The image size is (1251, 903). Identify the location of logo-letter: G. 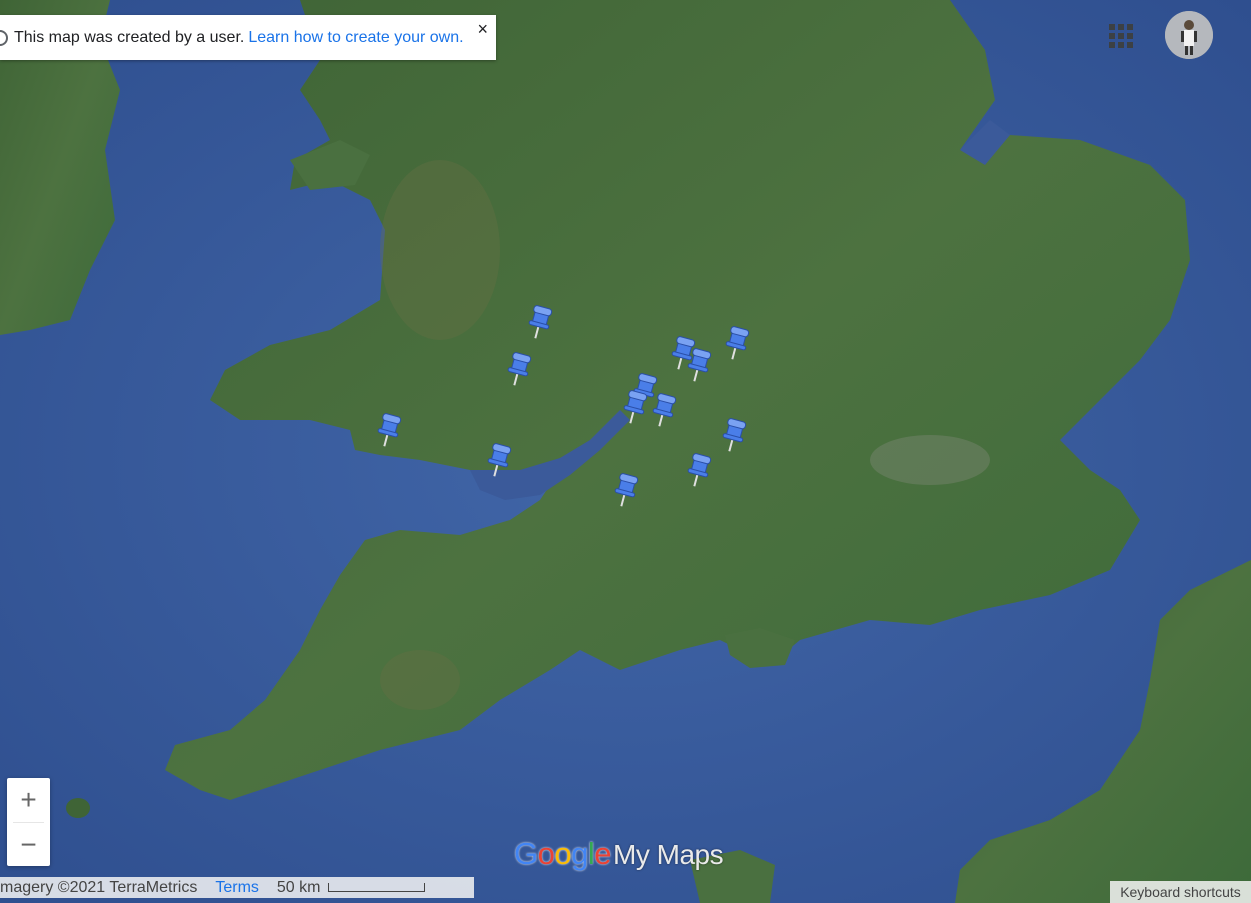
(526, 853).